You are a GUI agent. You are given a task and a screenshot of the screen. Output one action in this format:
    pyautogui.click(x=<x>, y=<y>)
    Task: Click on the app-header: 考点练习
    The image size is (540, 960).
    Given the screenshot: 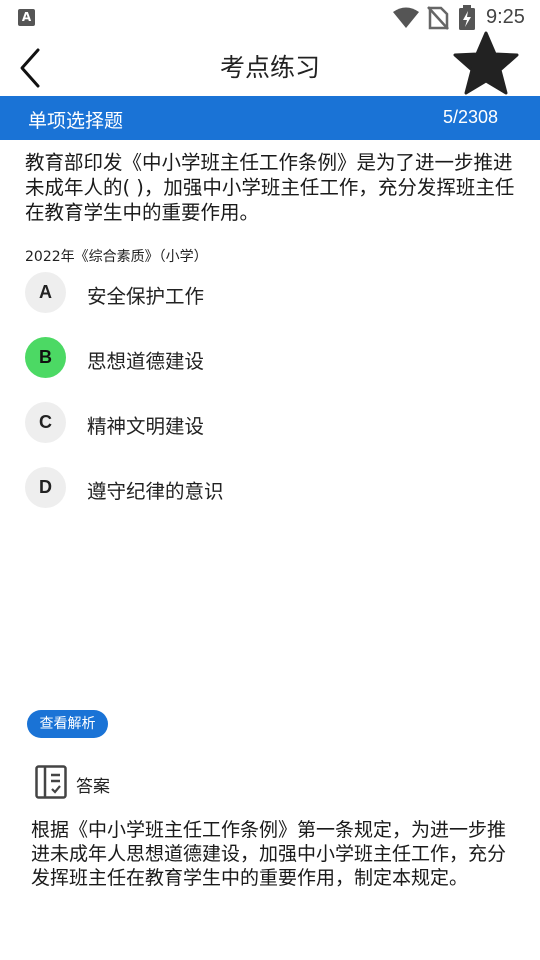 What is the action you would take?
    pyautogui.click(x=270, y=63)
    